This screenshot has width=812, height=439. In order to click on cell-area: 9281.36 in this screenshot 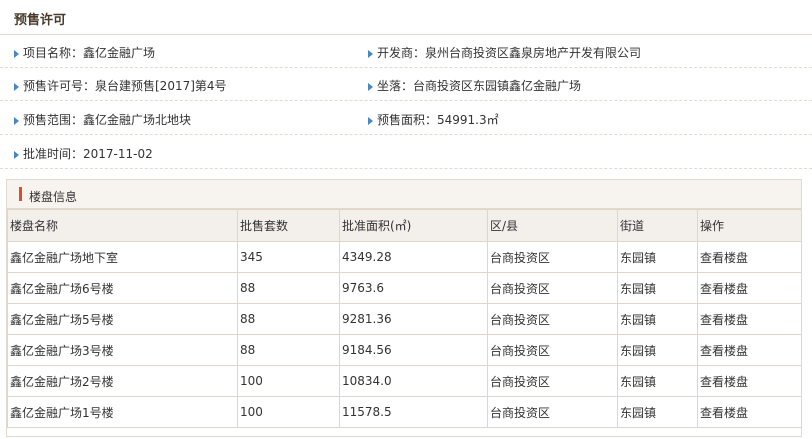, I will do `click(413, 319)`.